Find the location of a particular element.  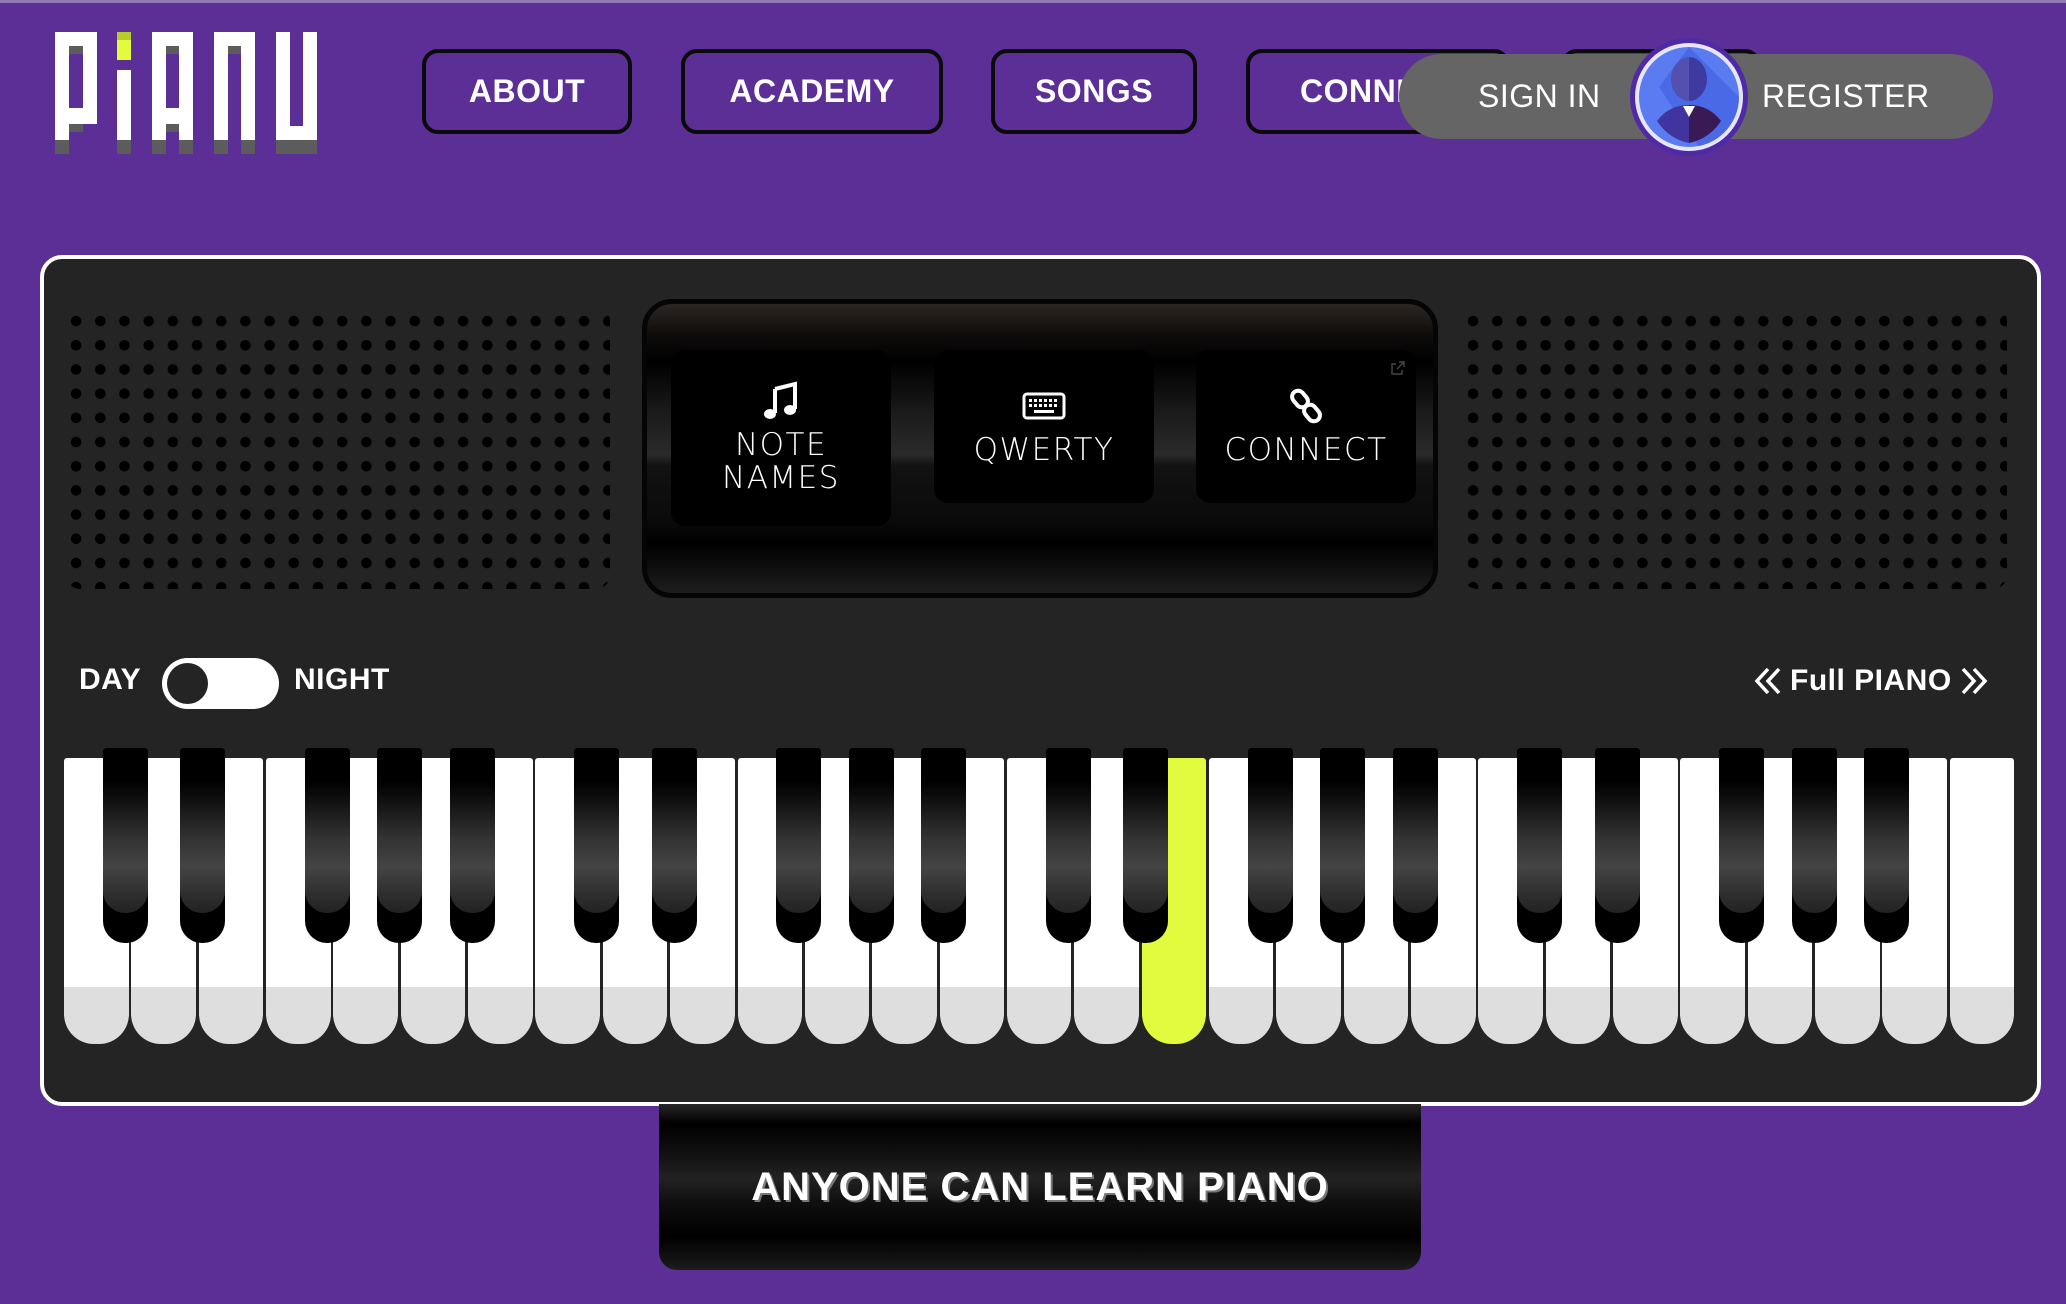

black-key-Dsharp2 is located at coordinates (1146, 845).